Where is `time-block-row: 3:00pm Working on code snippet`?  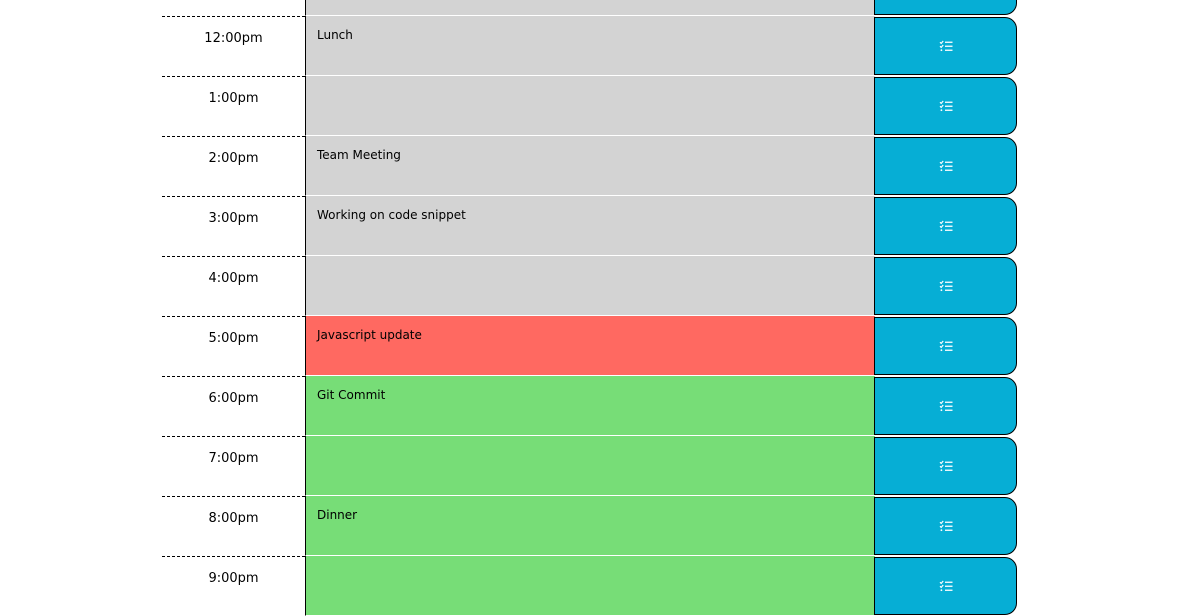
time-block-row: 3:00pm Working on code snippet is located at coordinates (590, 226).